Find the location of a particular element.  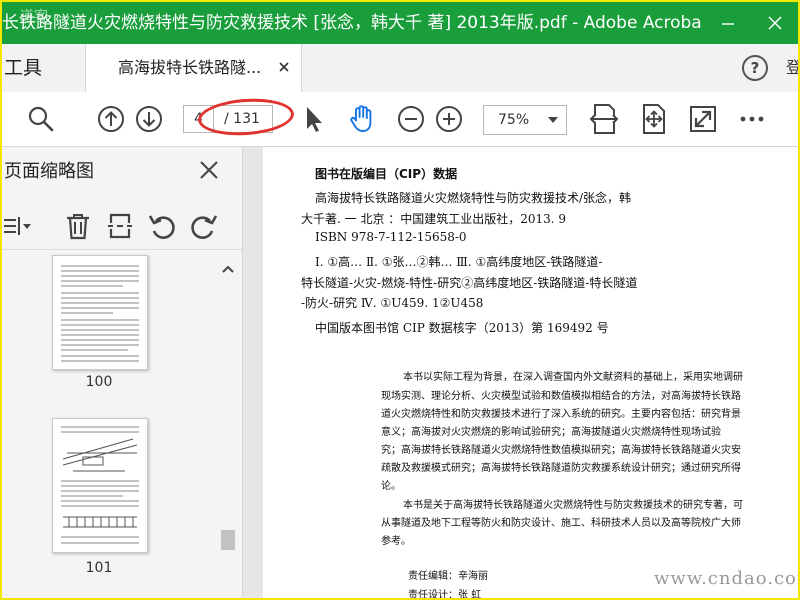

chevron-down-icon is located at coordinates (553, 120).